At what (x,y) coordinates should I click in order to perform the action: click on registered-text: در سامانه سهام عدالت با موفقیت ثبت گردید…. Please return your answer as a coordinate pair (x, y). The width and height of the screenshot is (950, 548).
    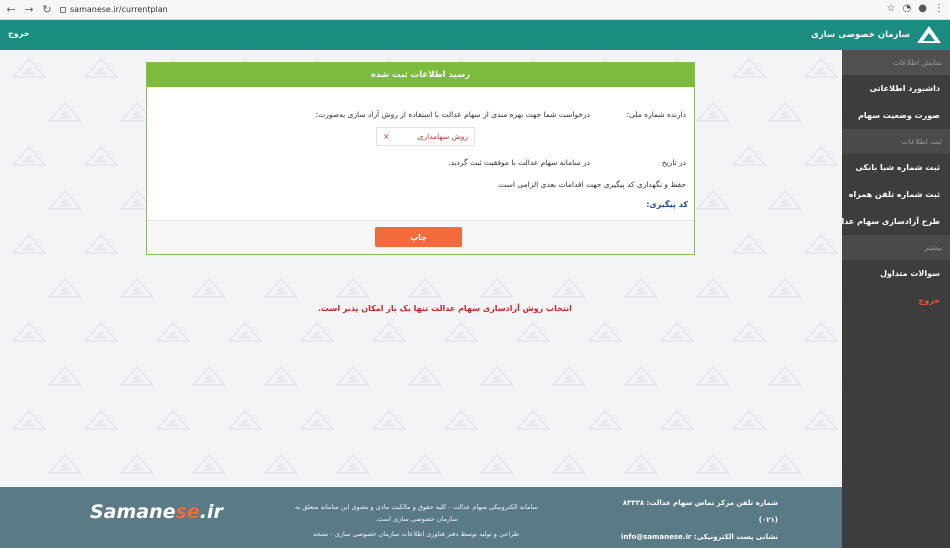
    Looking at the image, I should click on (519, 162).